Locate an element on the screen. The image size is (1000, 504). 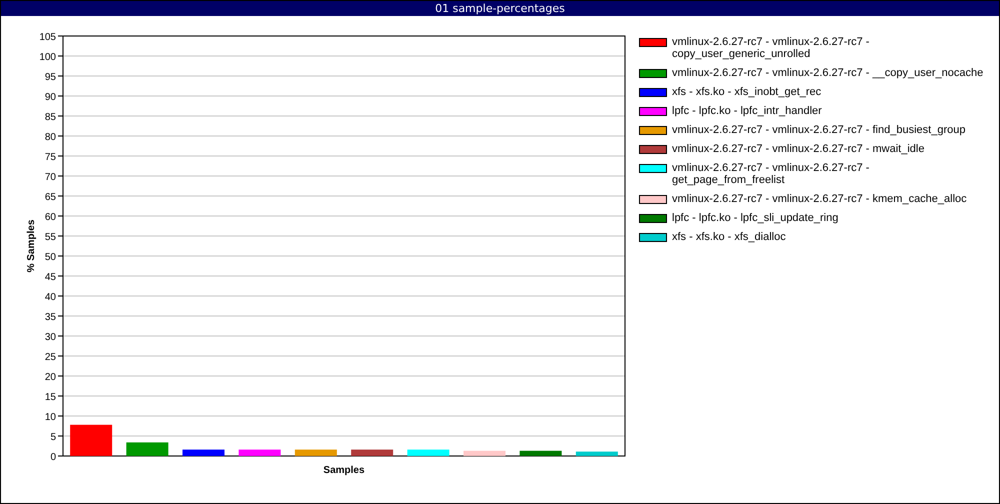
y-tick-label: 95 is located at coordinates (50, 77).